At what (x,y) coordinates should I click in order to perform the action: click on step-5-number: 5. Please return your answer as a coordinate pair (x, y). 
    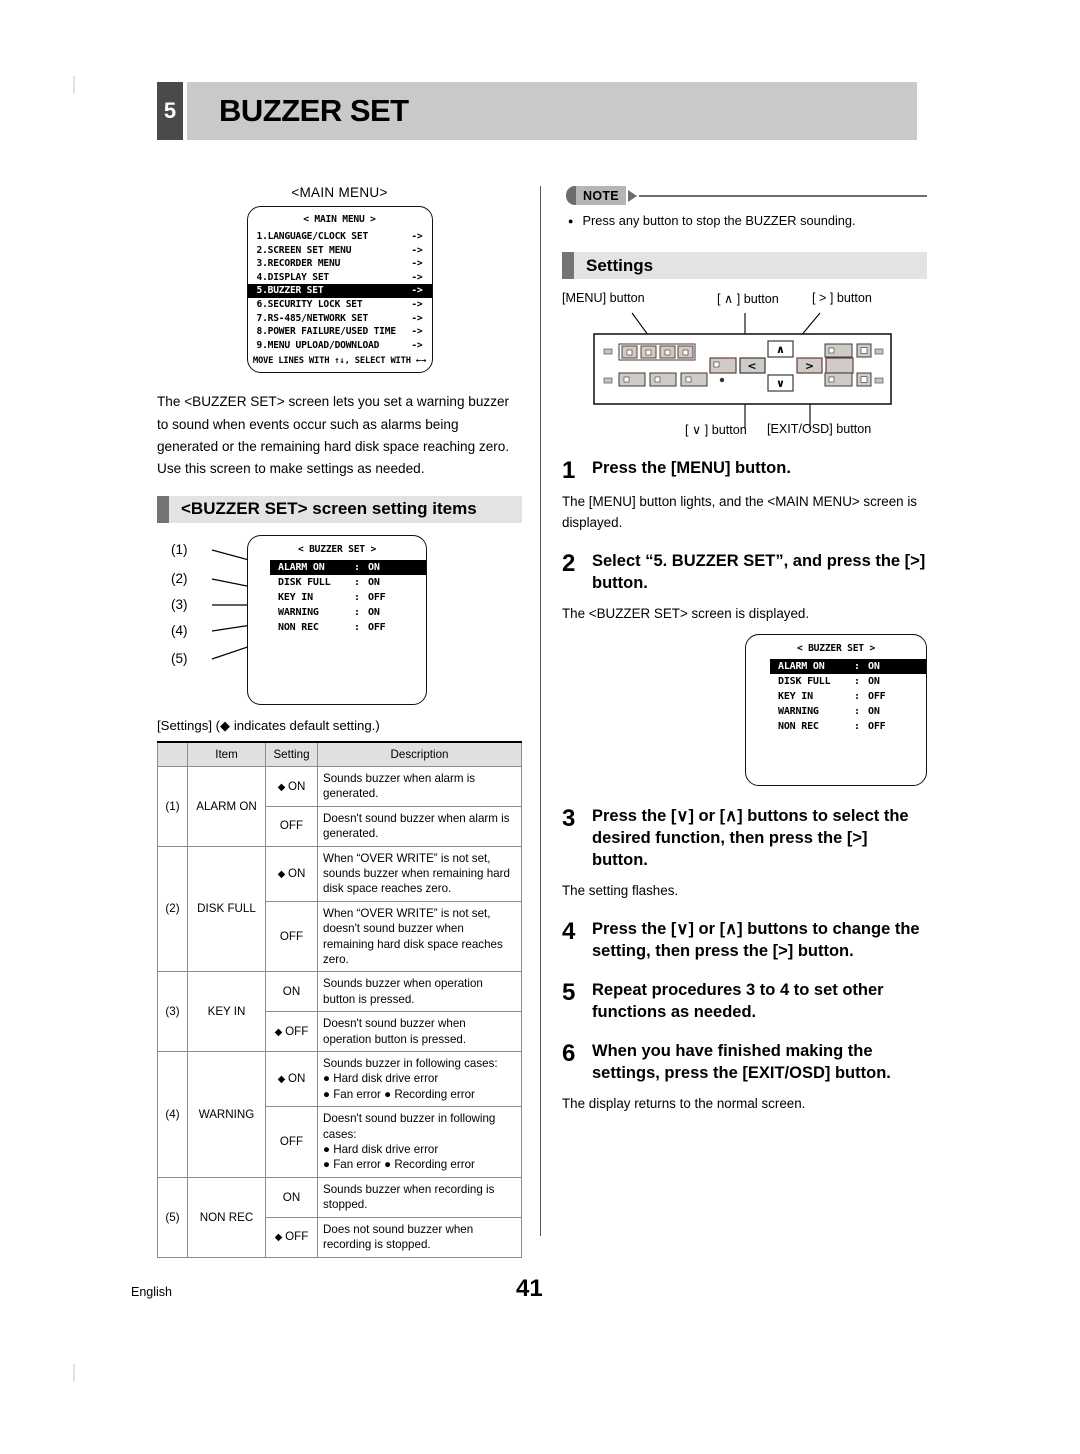
    Looking at the image, I should click on (569, 992).